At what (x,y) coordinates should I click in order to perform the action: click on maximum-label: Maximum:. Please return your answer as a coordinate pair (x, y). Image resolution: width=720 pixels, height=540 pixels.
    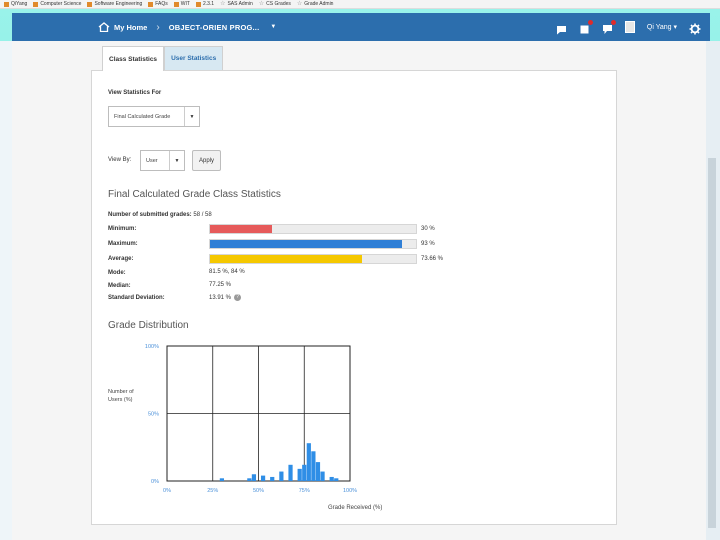
    Looking at the image, I should click on (123, 244).